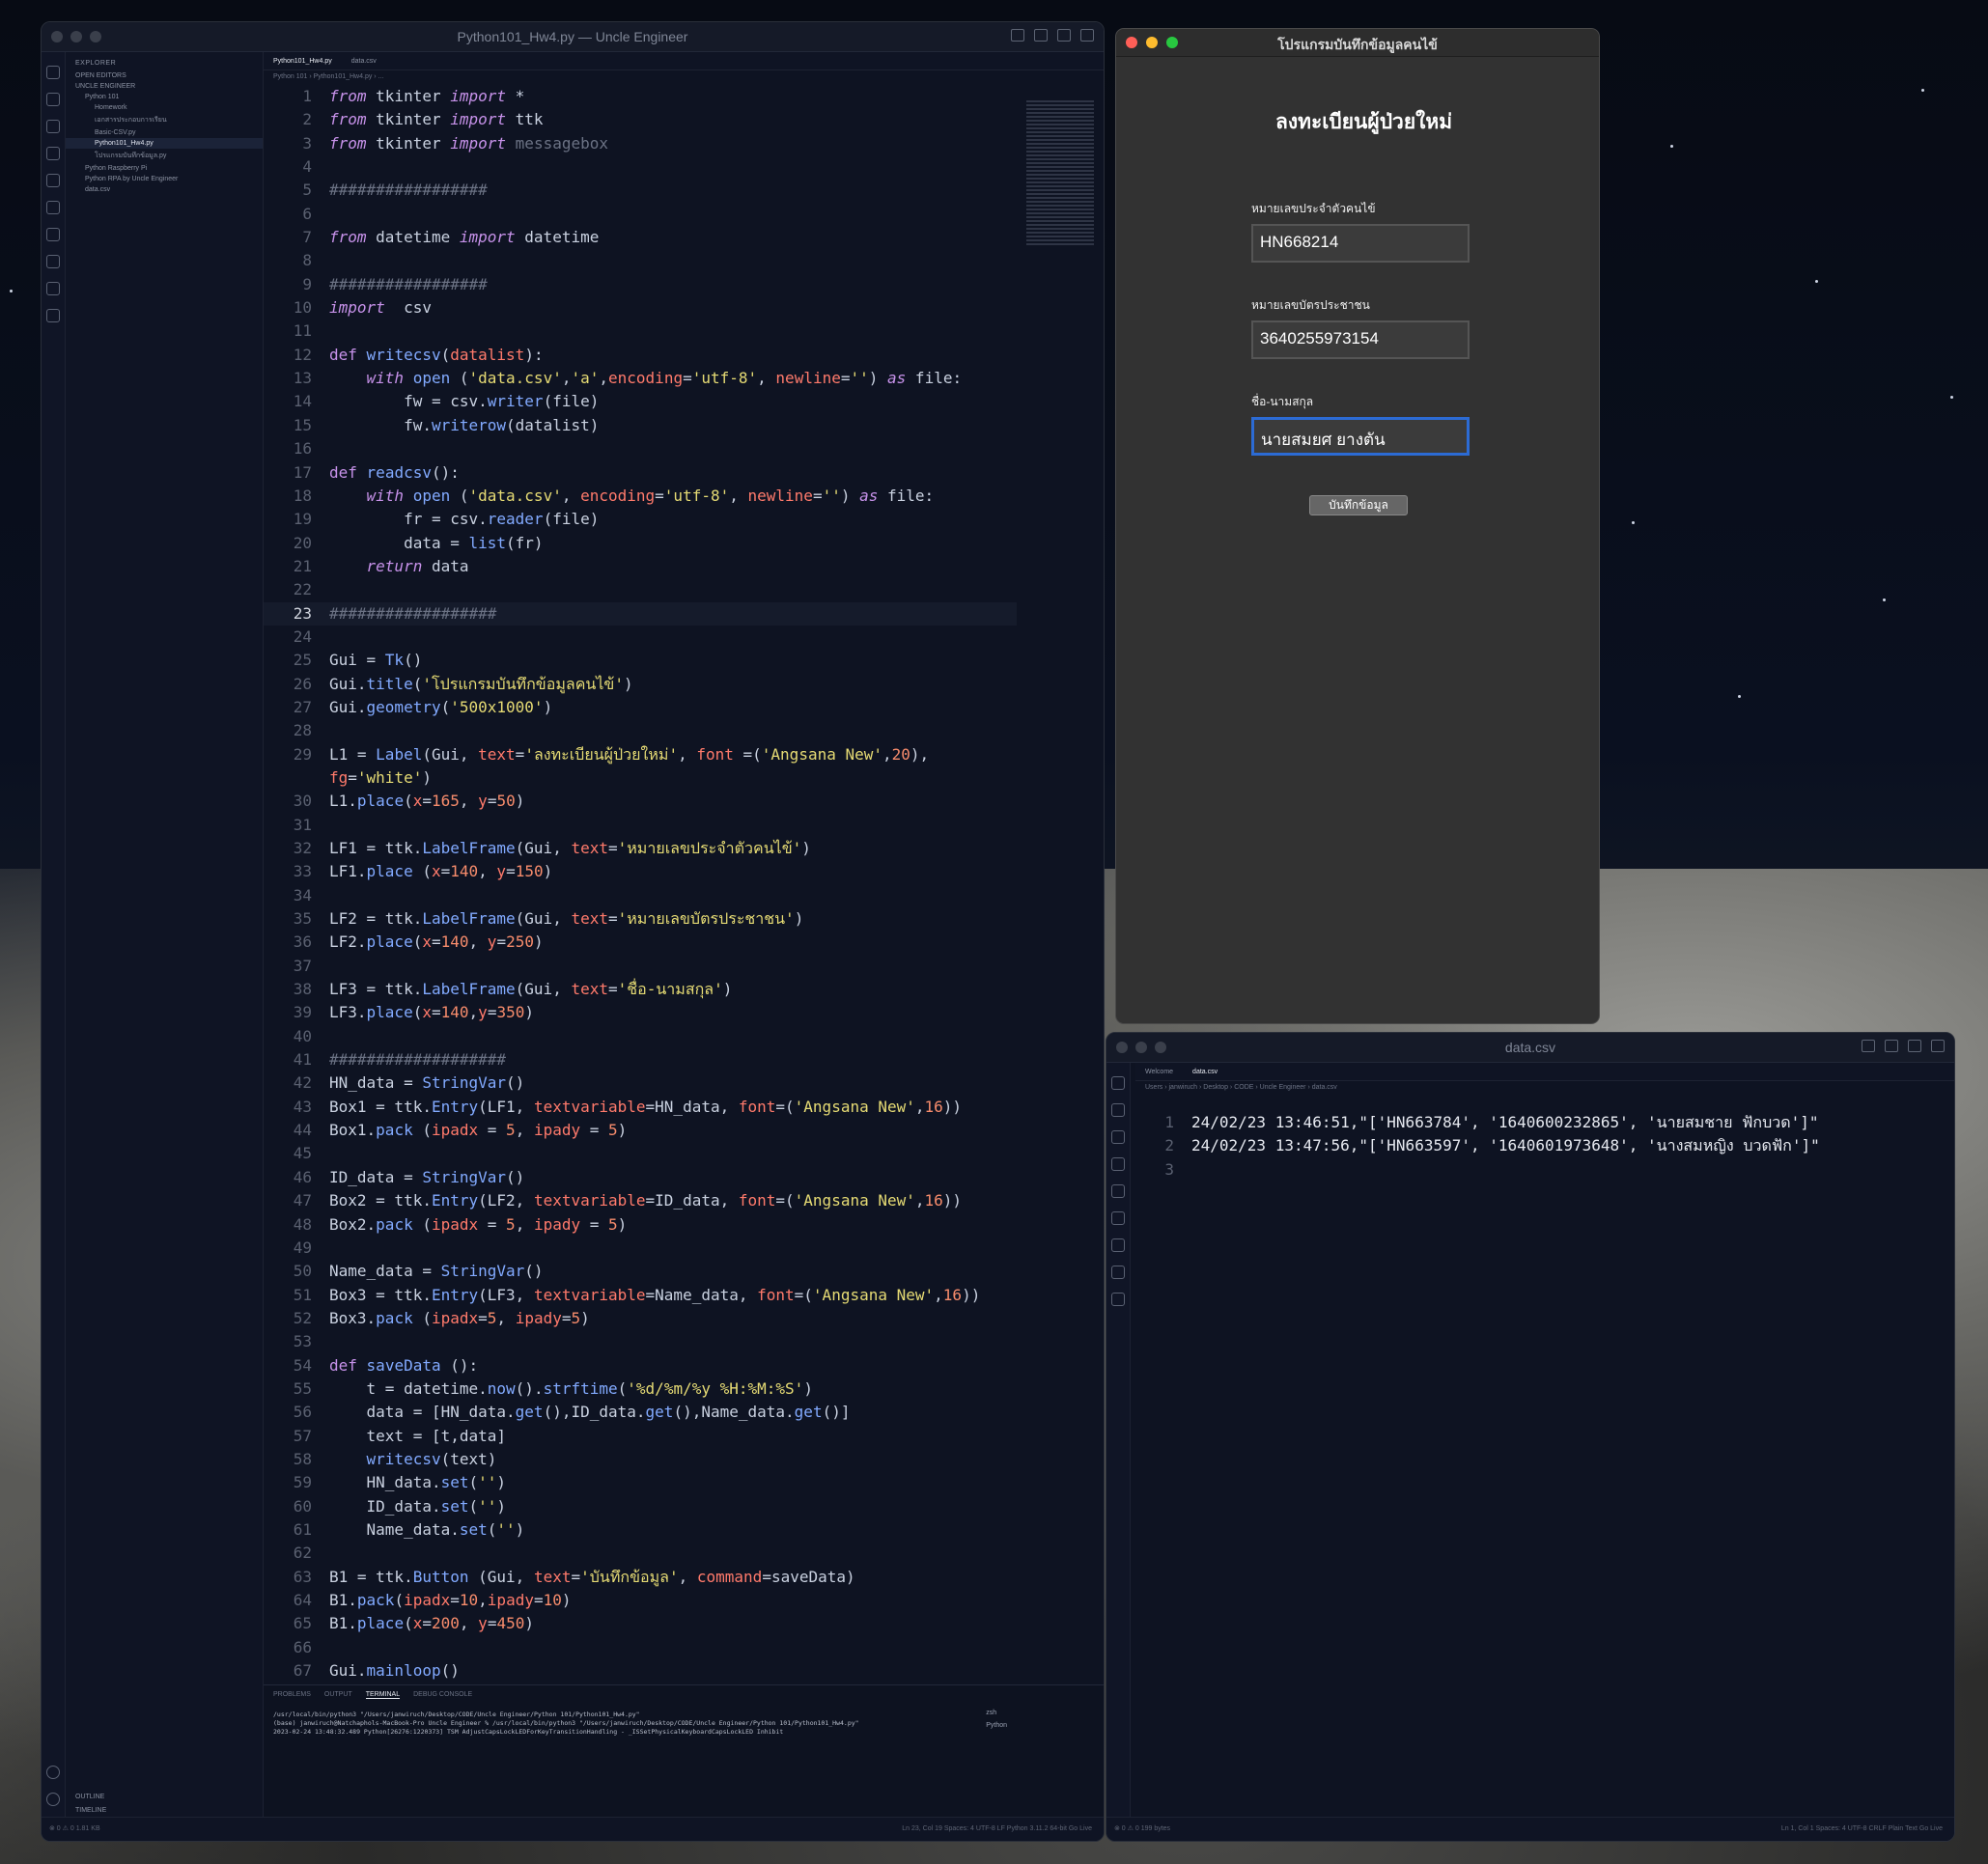 The height and width of the screenshot is (1864, 1988). What do you see at coordinates (1361, 340) in the screenshot?
I see `id-card-input: 3640255973154` at bounding box center [1361, 340].